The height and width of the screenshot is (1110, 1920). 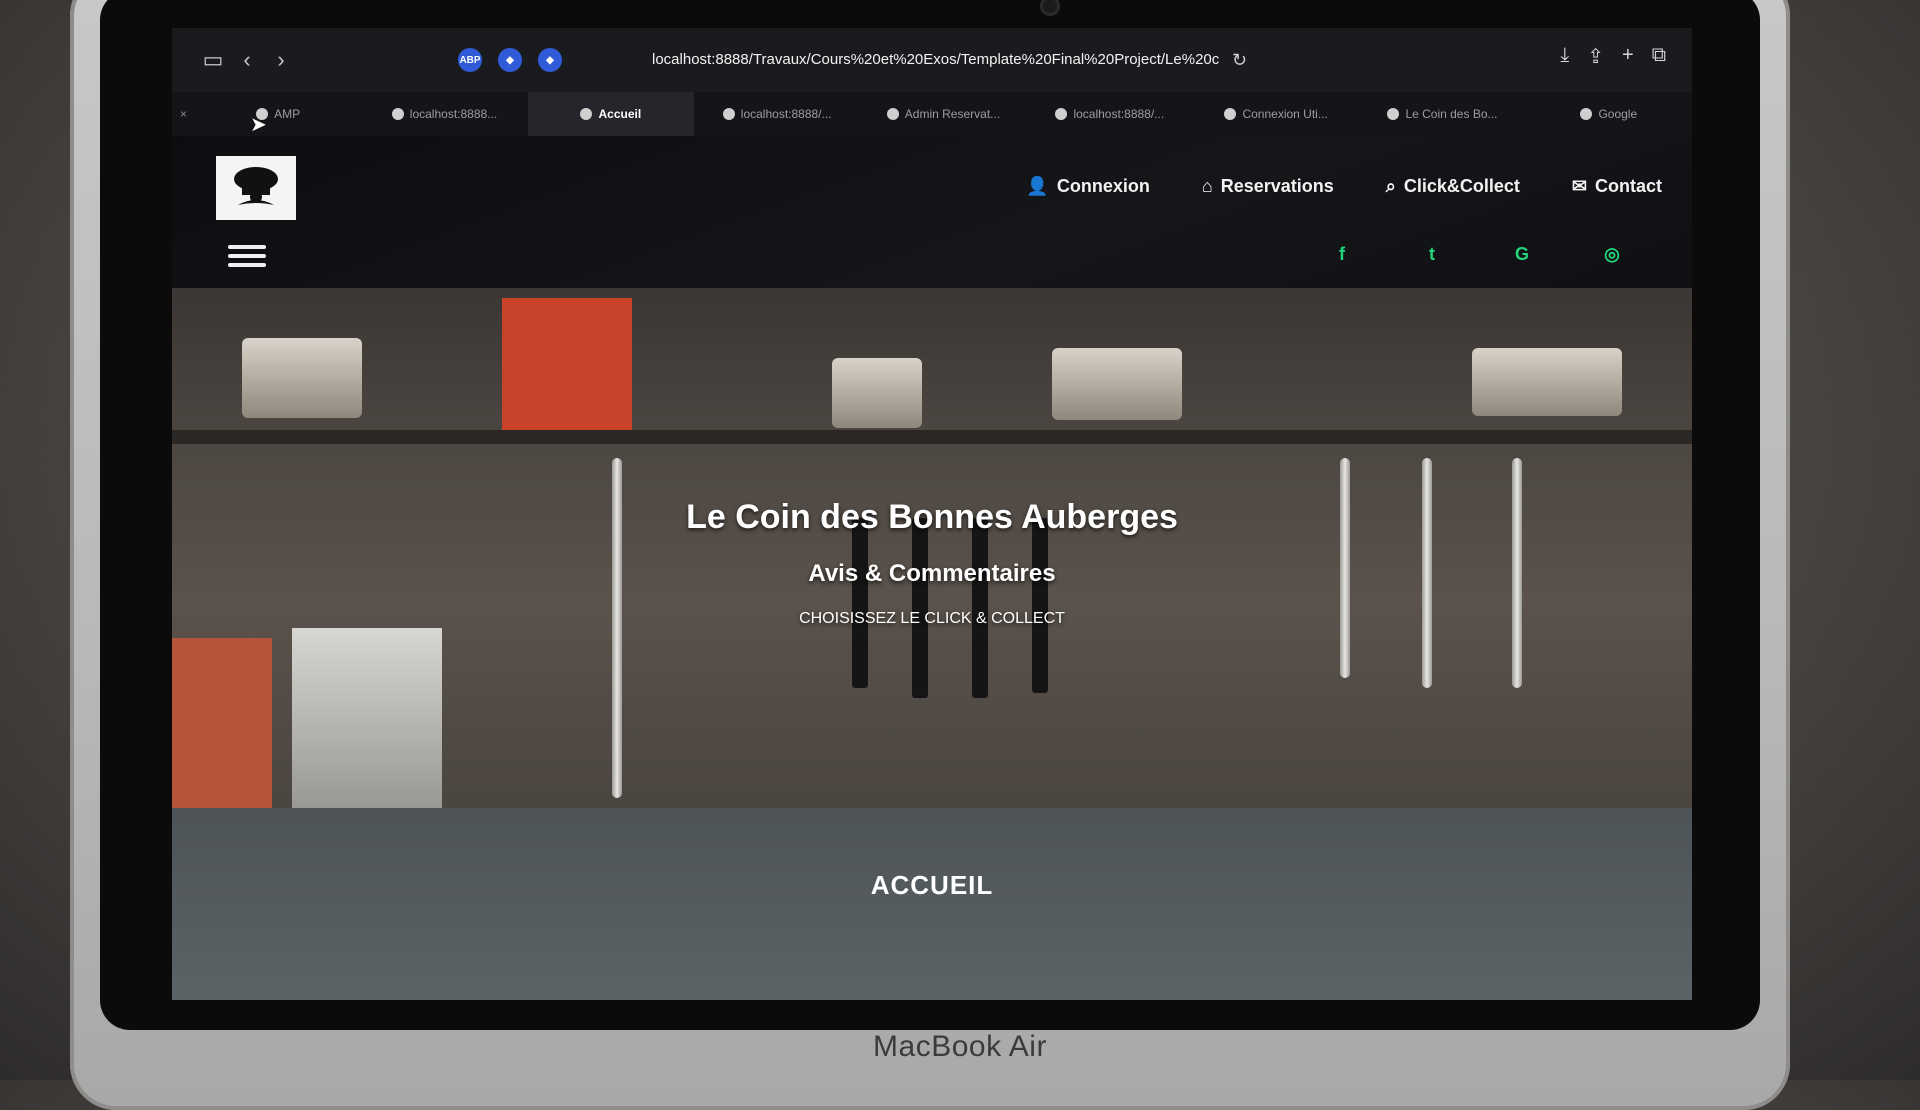 I want to click on search-icon: ⌕, so click(x=1390, y=186).